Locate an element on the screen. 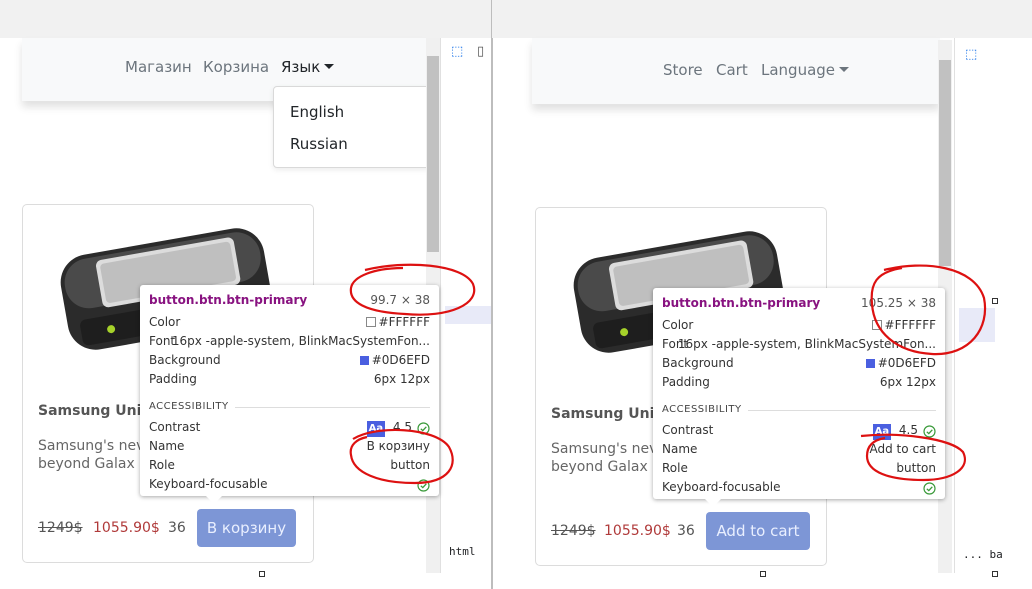  nav-language-toggle: Язык is located at coordinates (308, 67).